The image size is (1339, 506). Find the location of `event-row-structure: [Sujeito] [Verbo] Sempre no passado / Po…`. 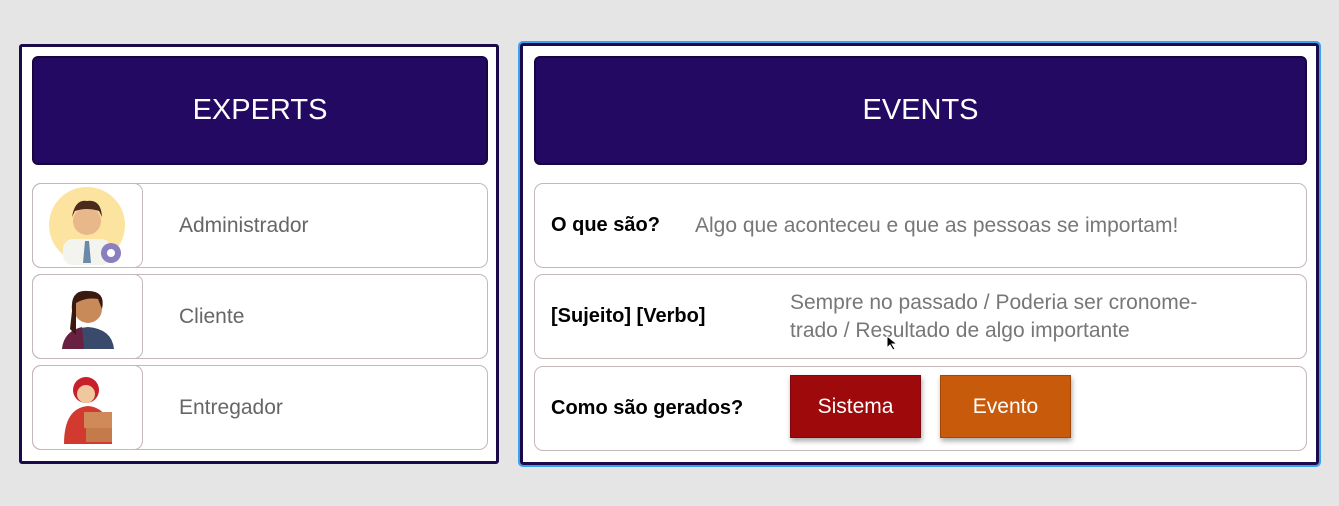

event-row-structure: [Sujeito] [Verbo] Sempre no passado / Po… is located at coordinates (920, 316).